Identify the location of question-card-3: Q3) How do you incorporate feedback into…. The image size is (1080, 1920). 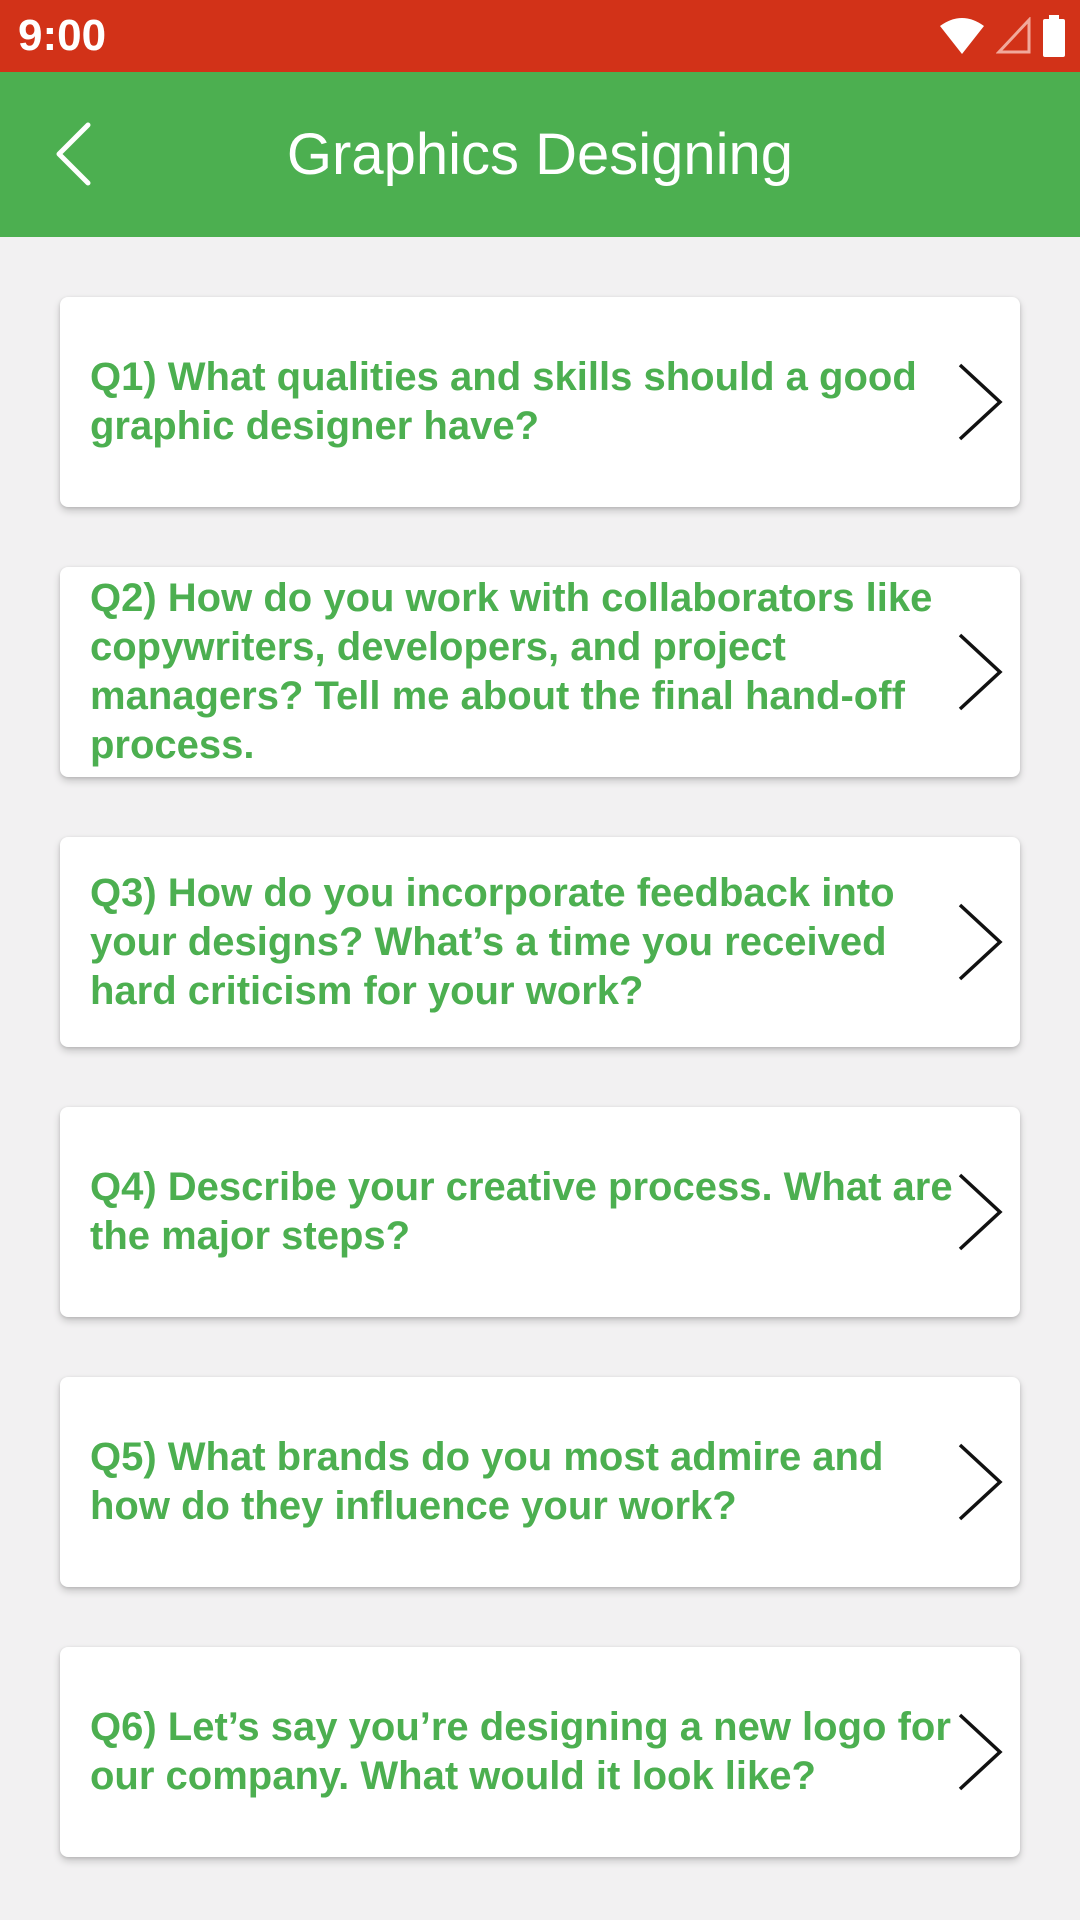
(540, 942).